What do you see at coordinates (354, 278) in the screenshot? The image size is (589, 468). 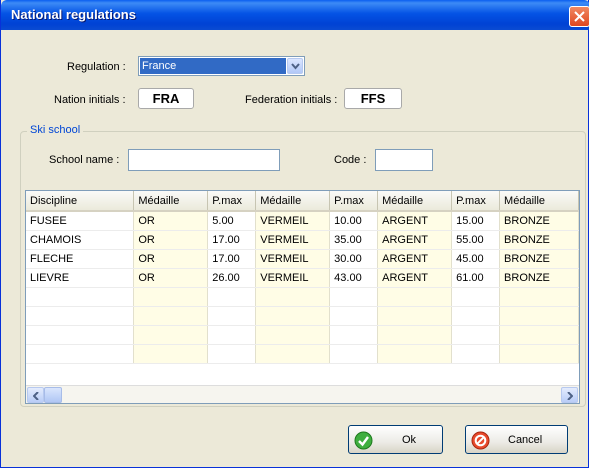 I see `table-cell: 43.00` at bounding box center [354, 278].